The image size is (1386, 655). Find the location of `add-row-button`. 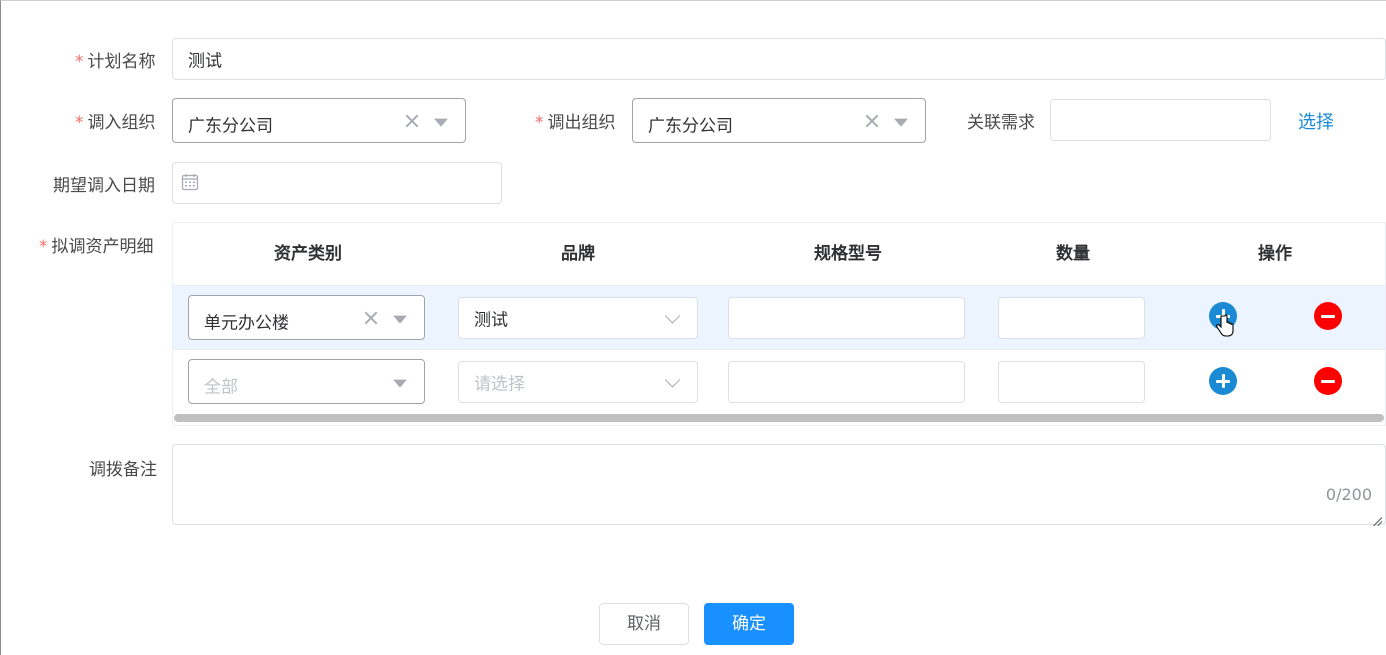

add-row-button is located at coordinates (1223, 381).